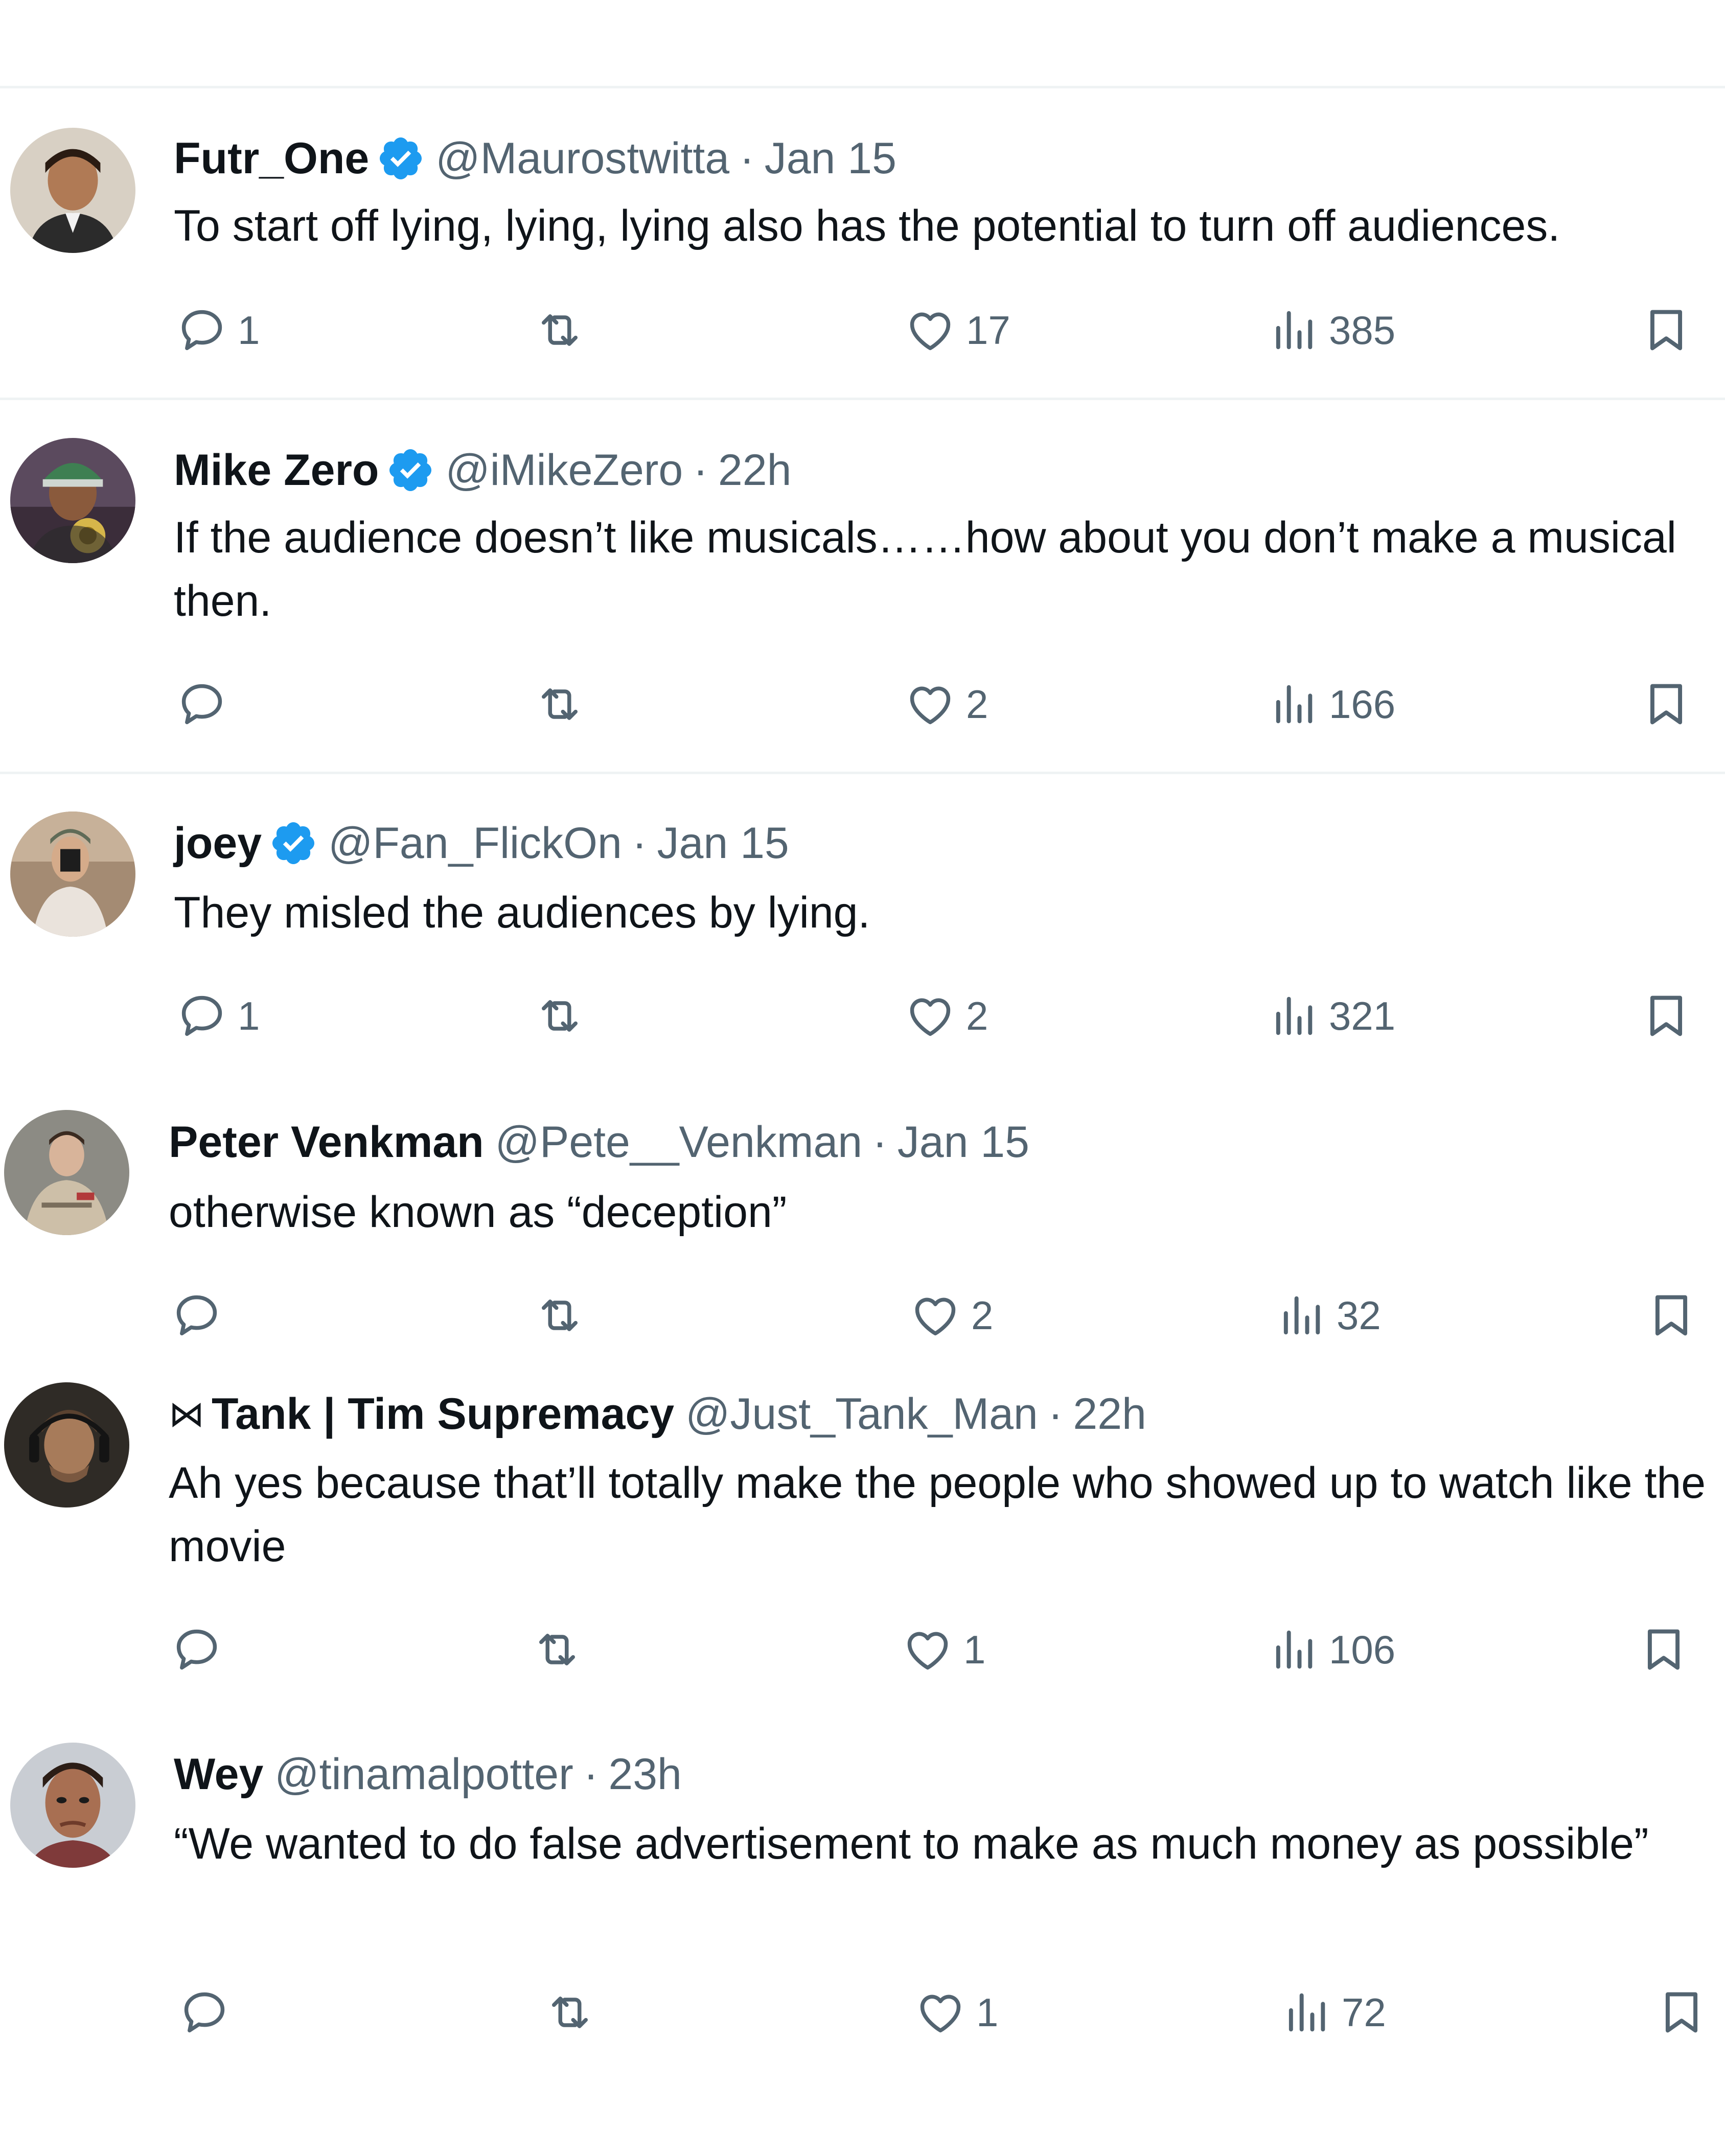 The width and height of the screenshot is (1725, 2156). Describe the element at coordinates (862, 1016) in the screenshot. I see `action-bar: 1 2 321` at that location.